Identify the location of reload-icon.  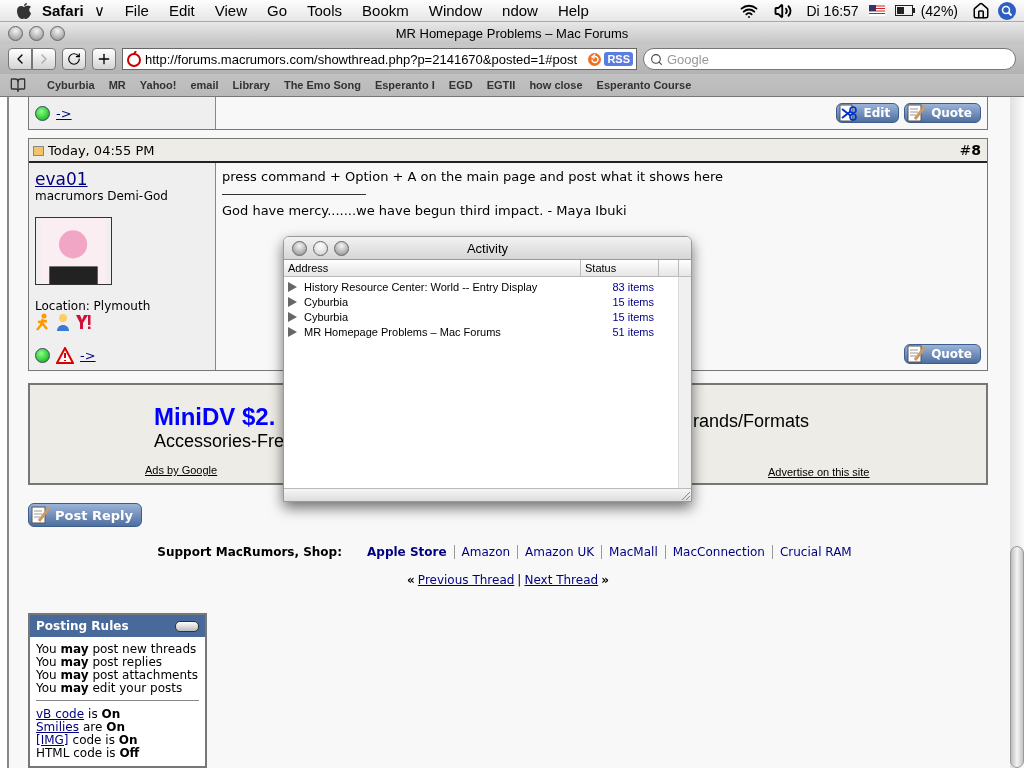
(74, 59).